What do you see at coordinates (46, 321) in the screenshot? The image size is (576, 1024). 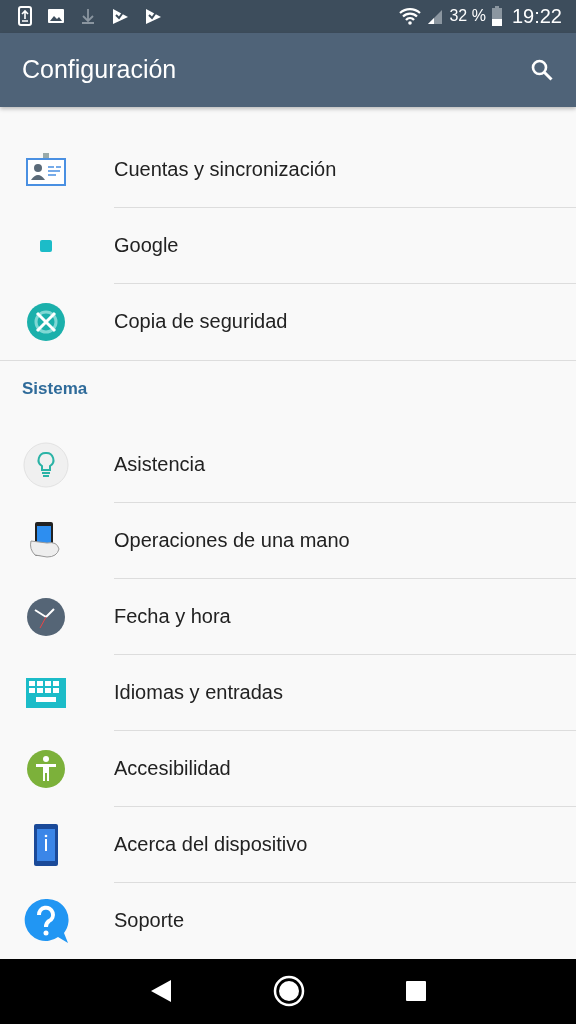 I see `backup-icon` at bounding box center [46, 321].